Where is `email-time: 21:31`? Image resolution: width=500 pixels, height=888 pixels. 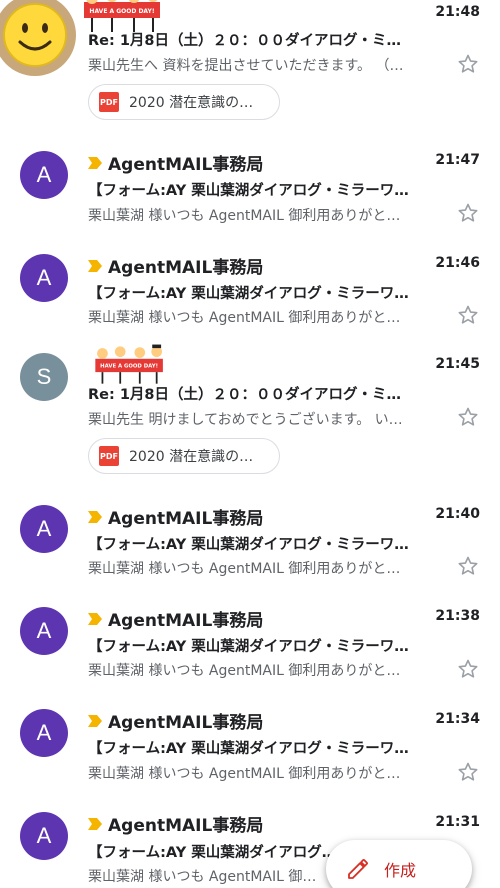
email-time: 21:31 is located at coordinates (457, 822).